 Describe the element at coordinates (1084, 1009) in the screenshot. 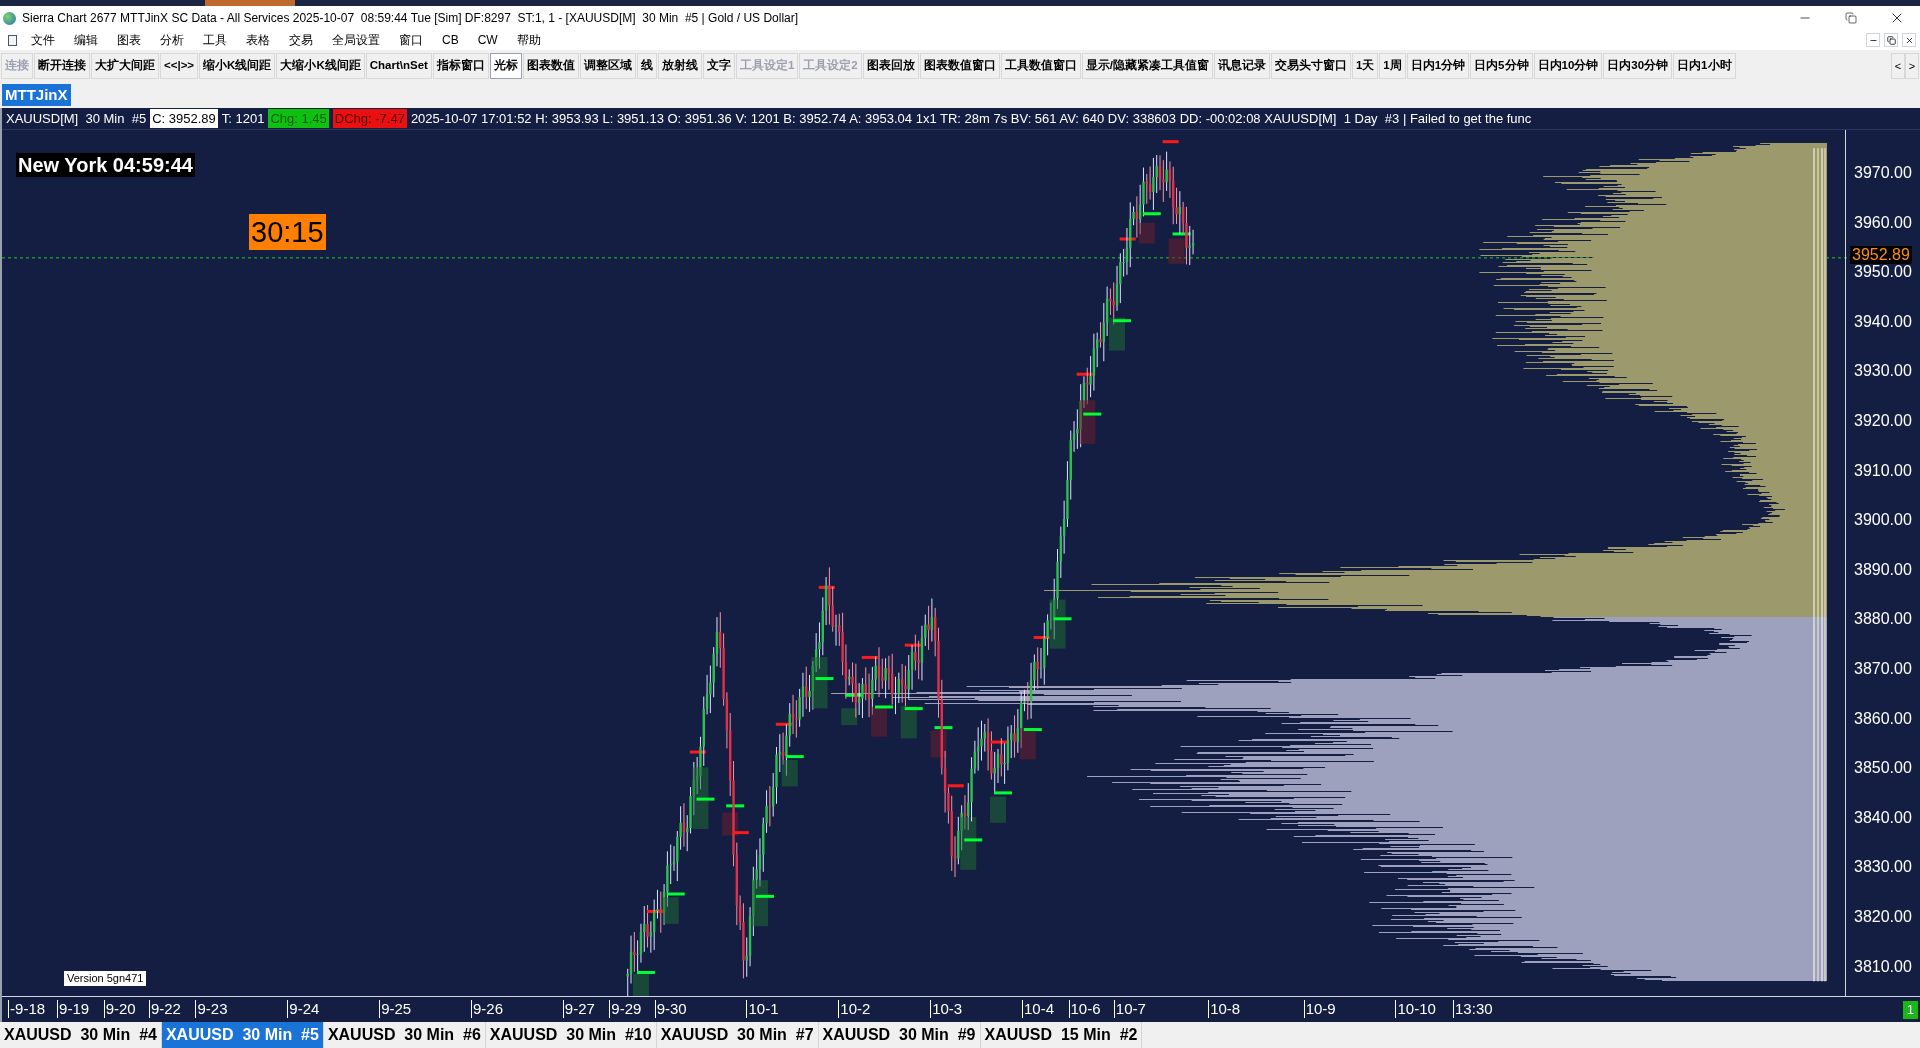

I see `date-label: 10-6` at that location.